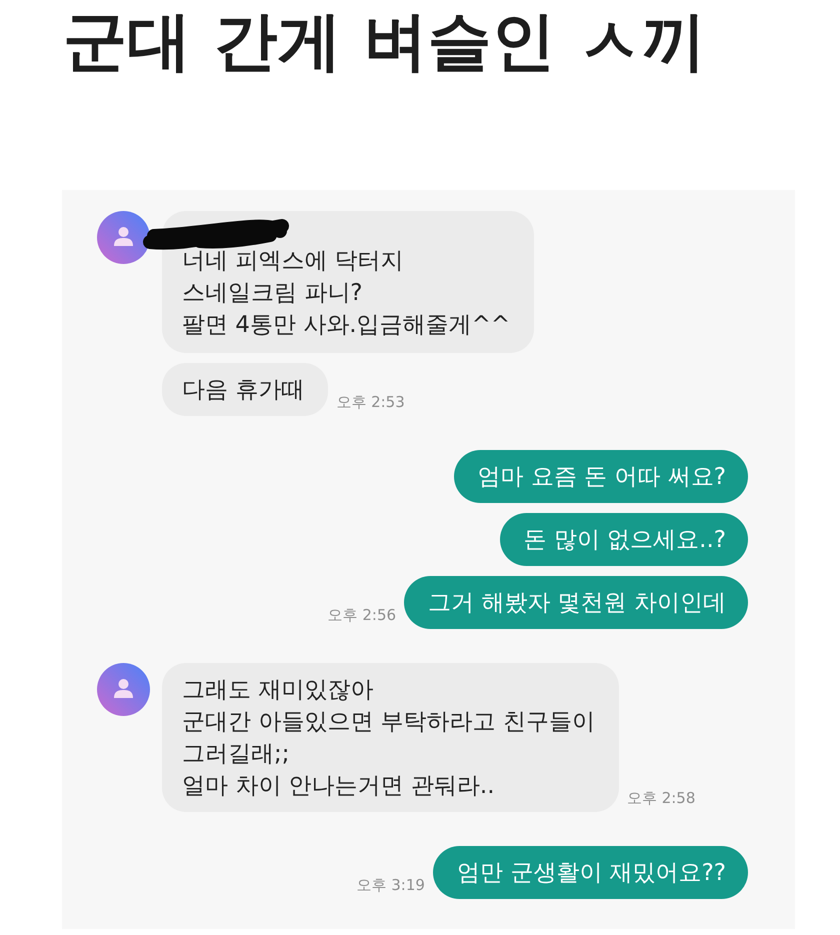  I want to click on message-bubble: 엄마 요즘 돈 어따 써요?, so click(601, 476).